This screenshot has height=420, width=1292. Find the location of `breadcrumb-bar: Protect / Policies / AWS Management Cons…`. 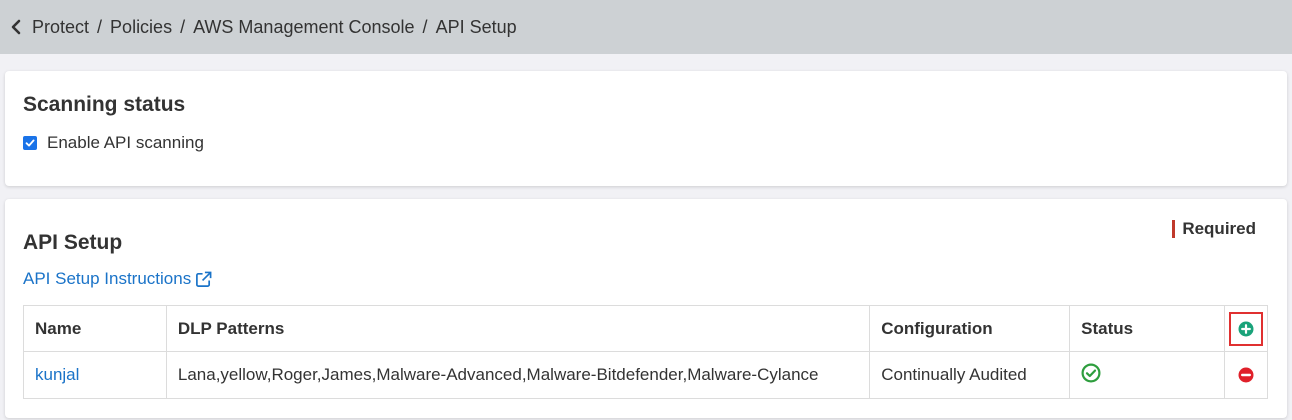

breadcrumb-bar: Protect / Policies / AWS Management Cons… is located at coordinates (646, 27).